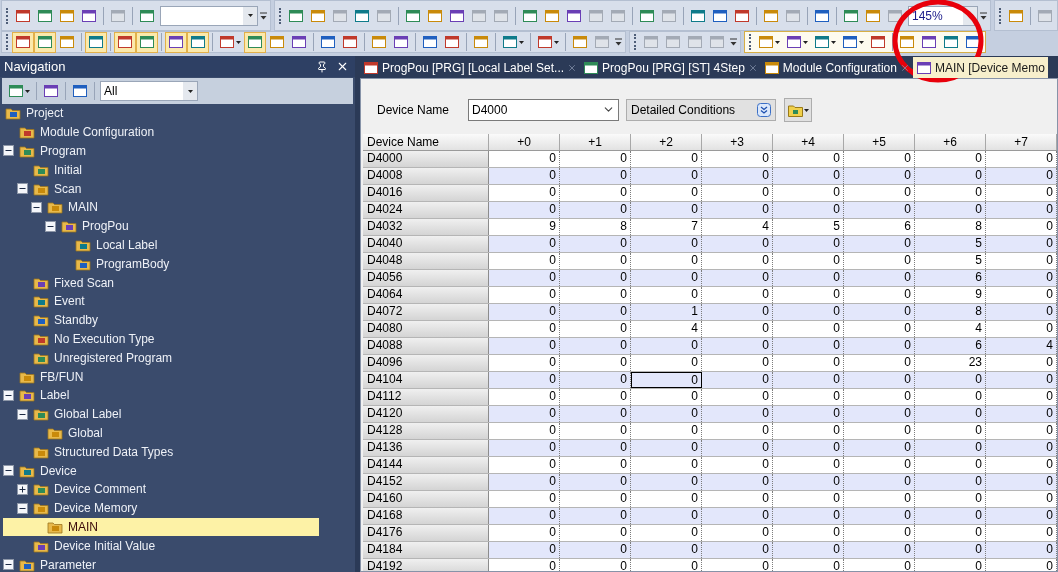 Image resolution: width=1058 pixels, height=572 pixels. I want to click on pin-icon, so click(322, 66).